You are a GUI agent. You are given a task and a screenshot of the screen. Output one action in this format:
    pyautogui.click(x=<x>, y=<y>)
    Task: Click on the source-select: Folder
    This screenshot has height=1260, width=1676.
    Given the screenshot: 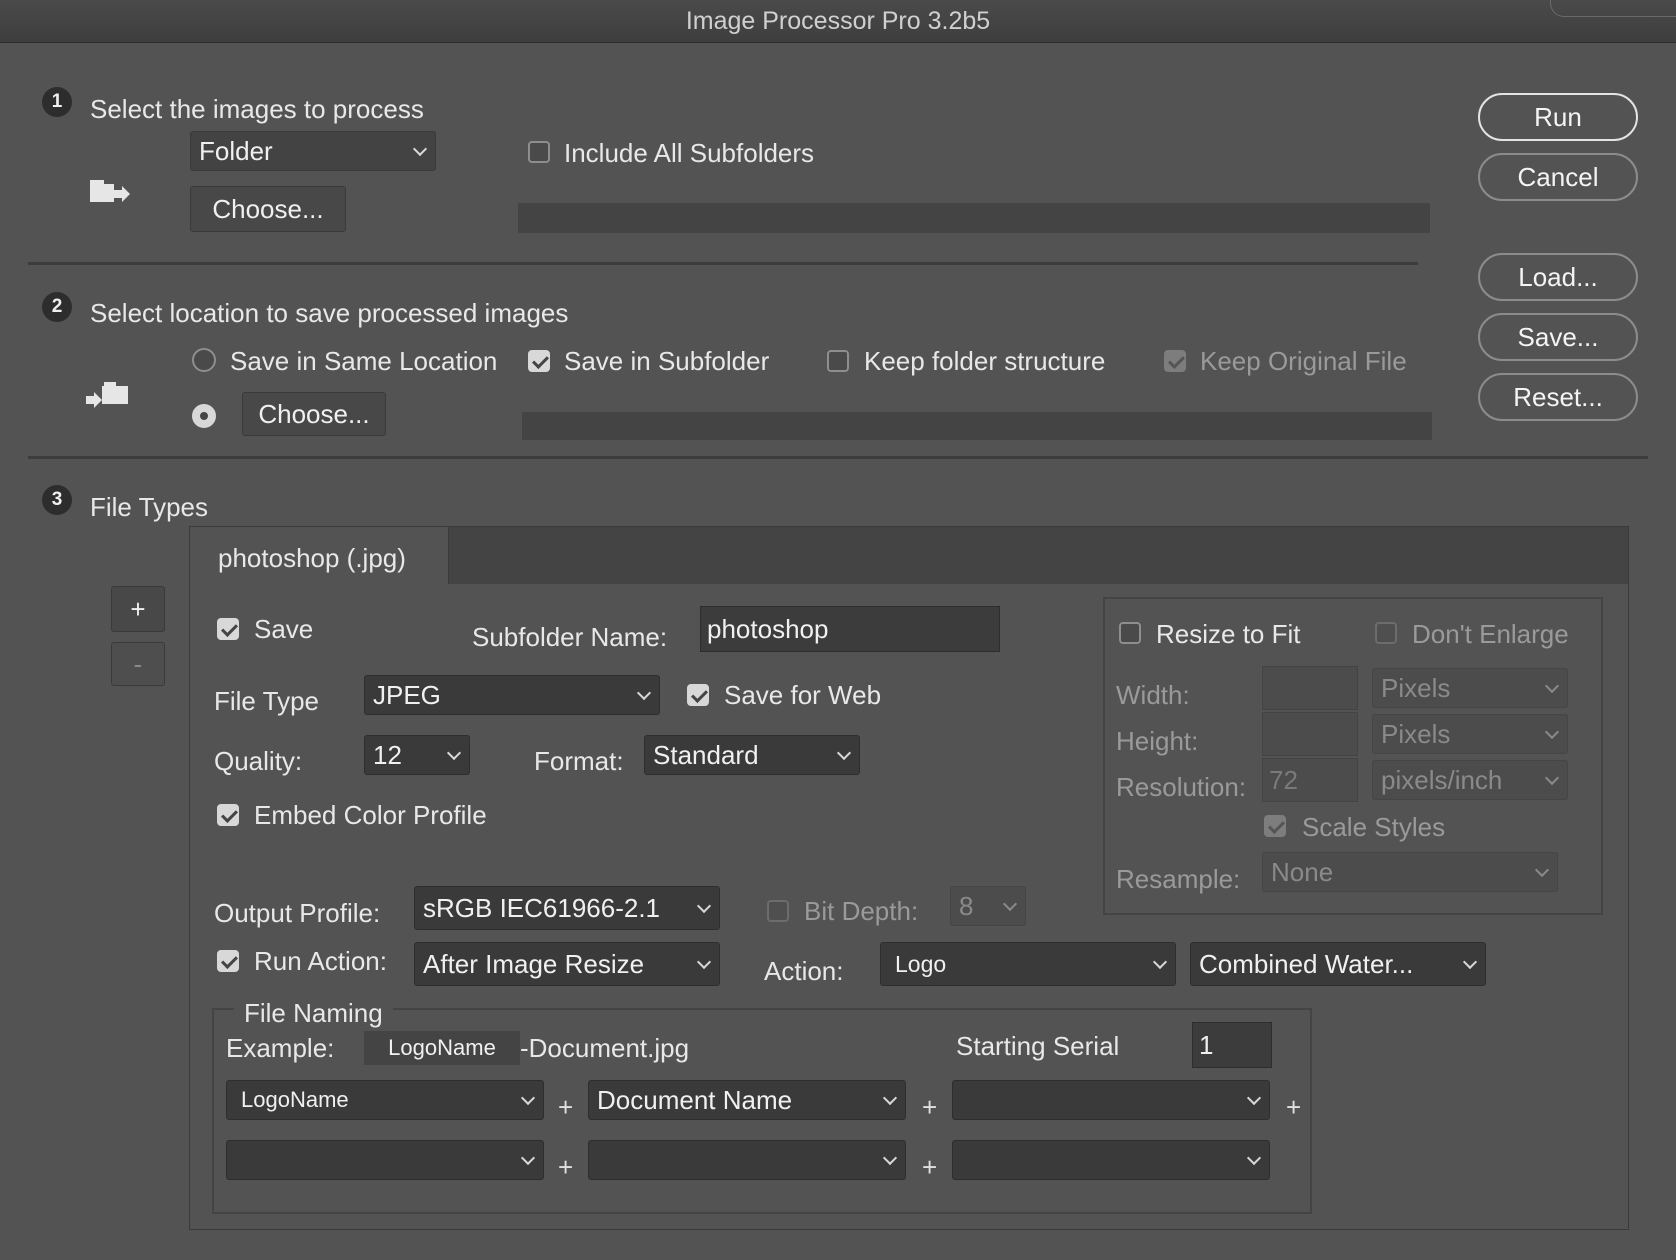 What is the action you would take?
    pyautogui.click(x=313, y=151)
    